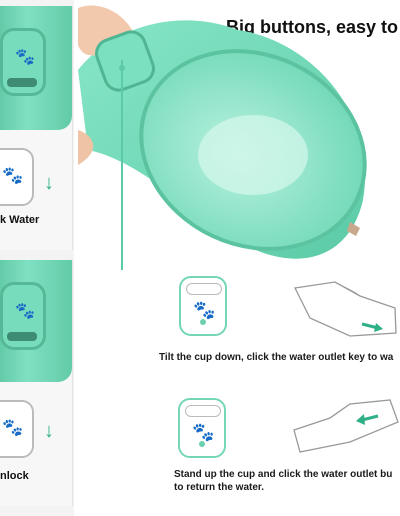 The image size is (400, 516). Describe the element at coordinates (345, 309) in the screenshot. I see `tilted-cup-sketch` at that location.